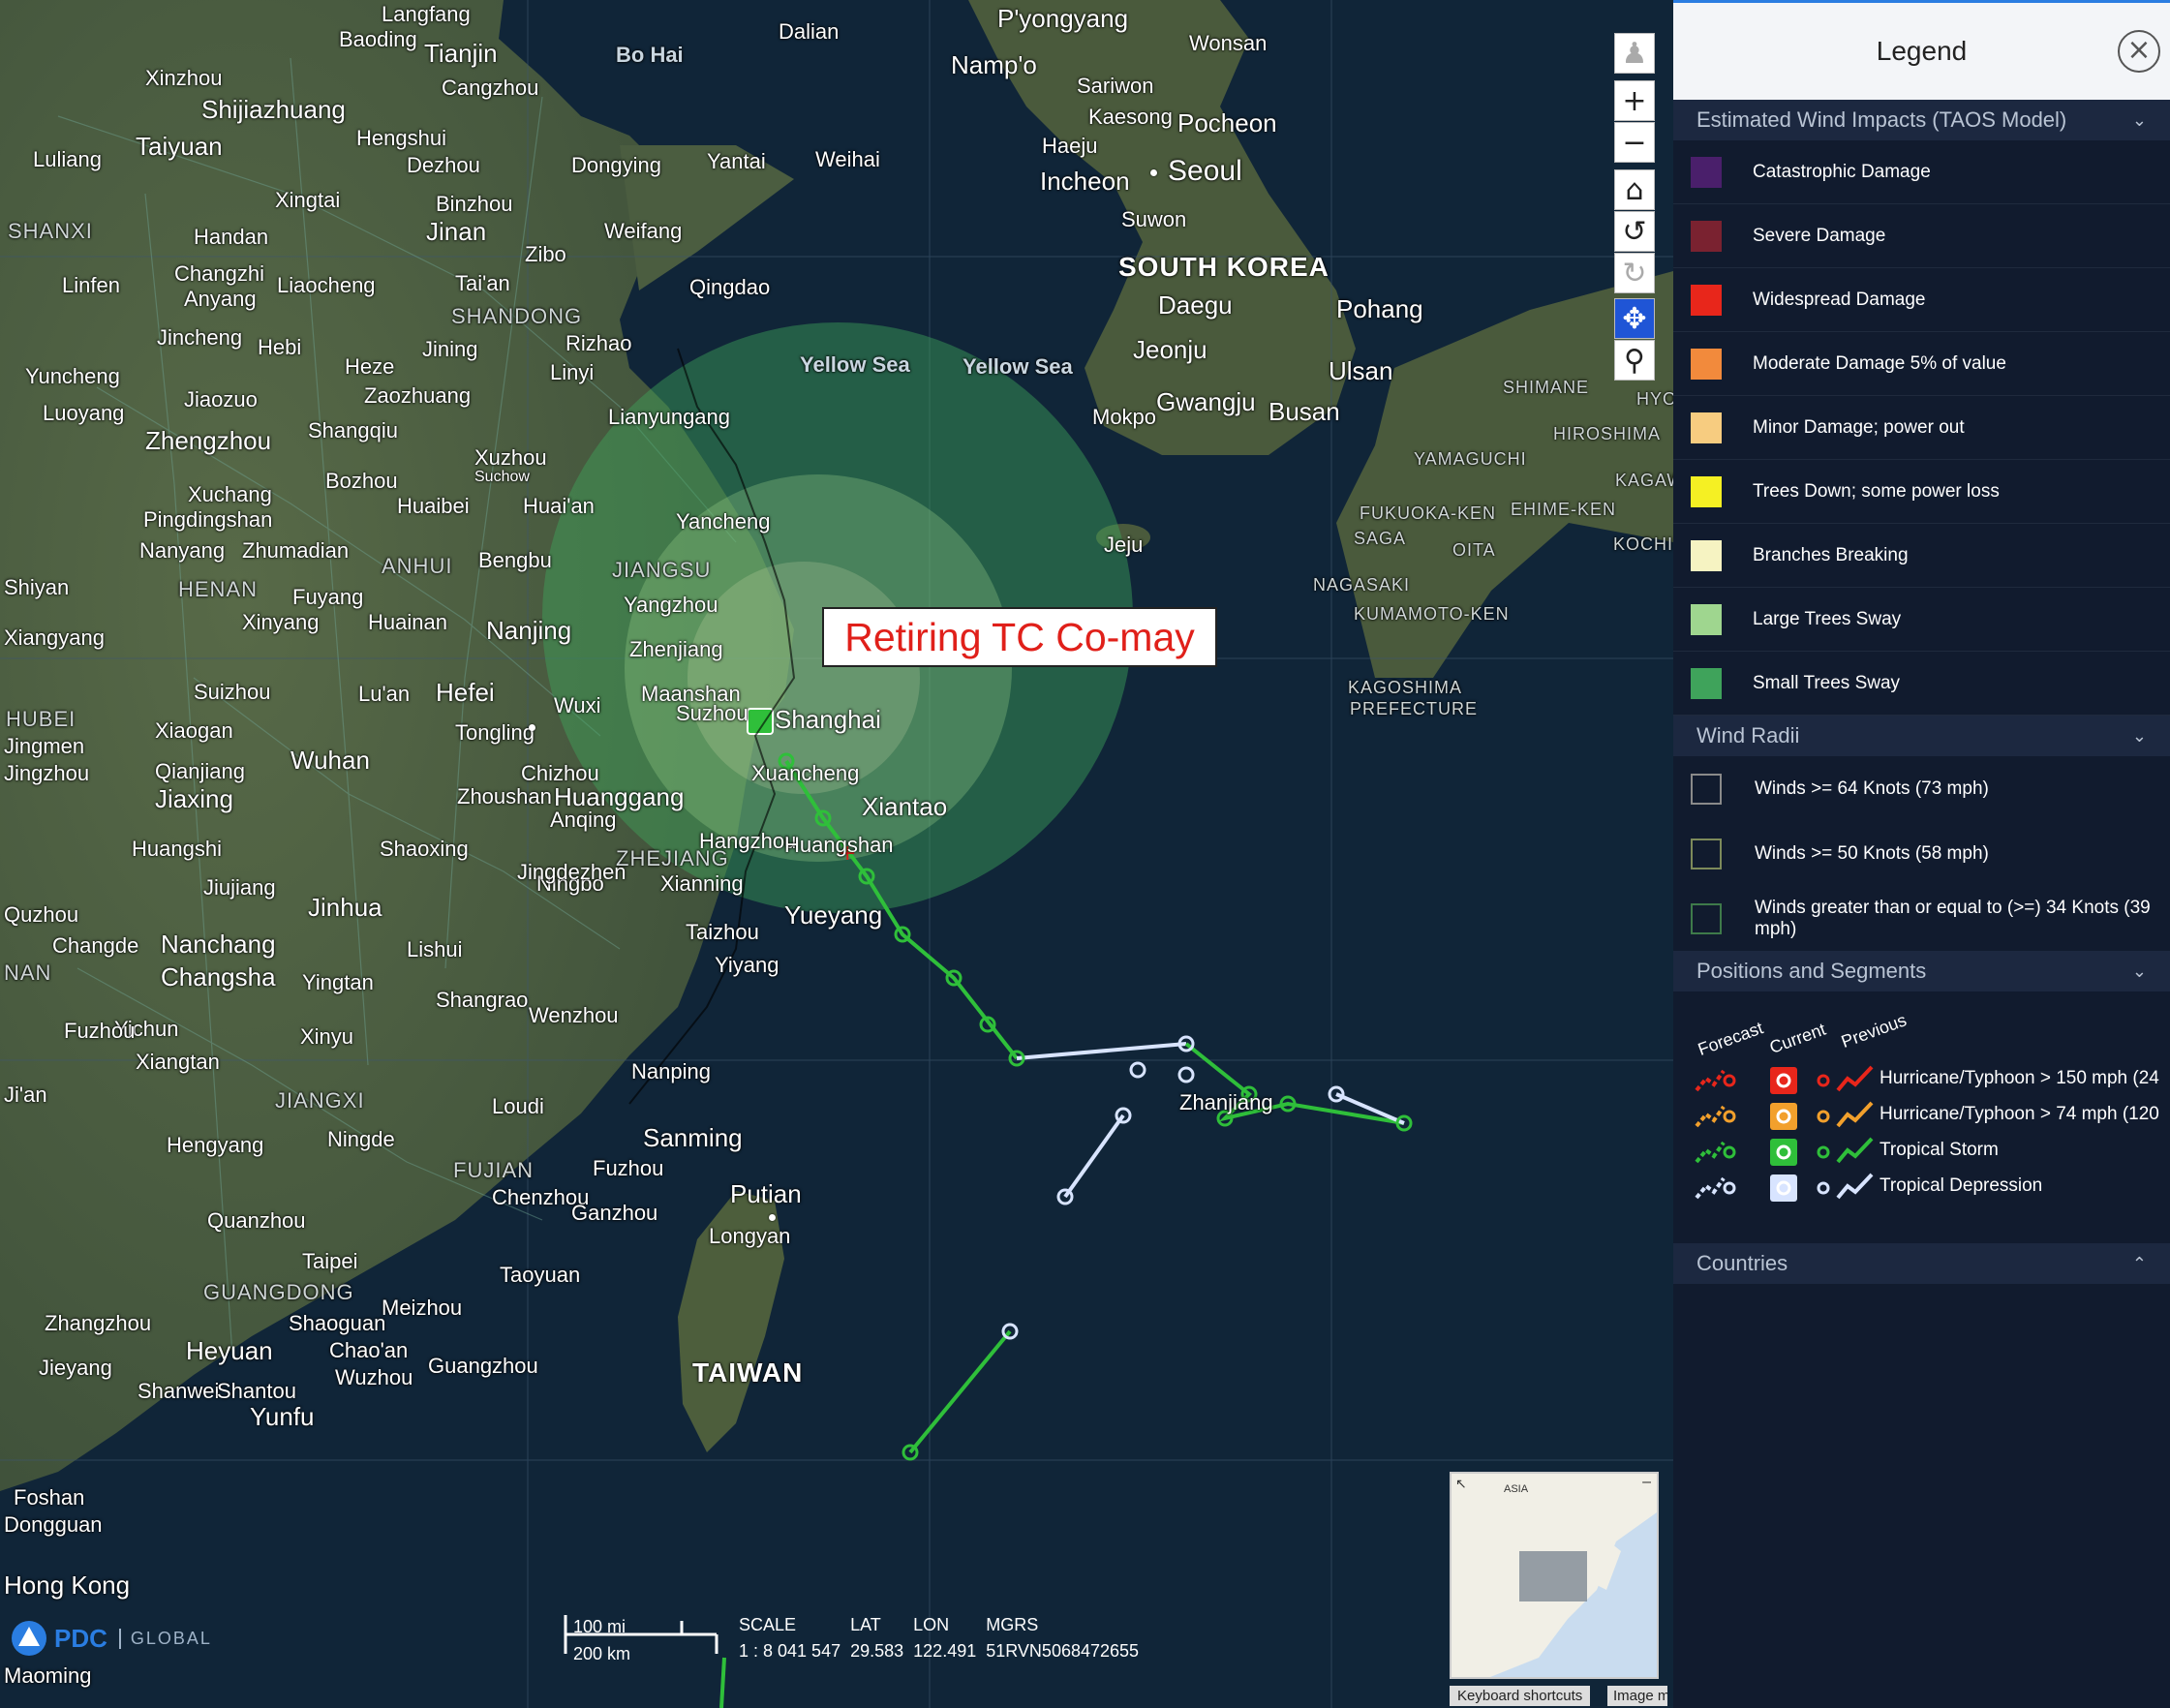 Image resolution: width=2170 pixels, height=1708 pixels. I want to click on city-label: Ji'an, so click(26, 1095).